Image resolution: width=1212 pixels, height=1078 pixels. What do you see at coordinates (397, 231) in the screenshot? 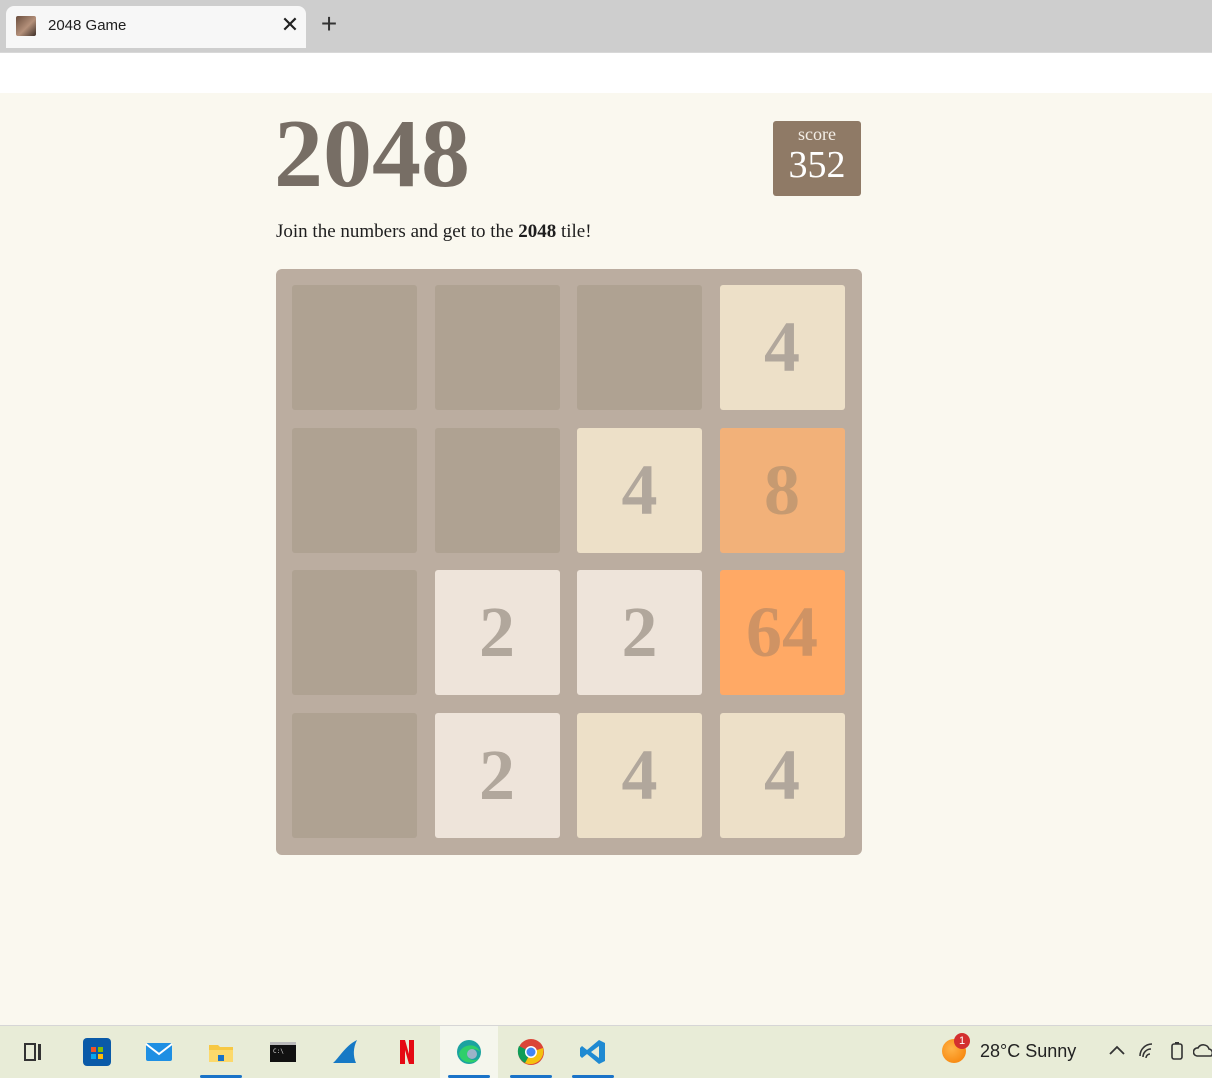
I see `intro-text-start: Join the numbers and get to the` at bounding box center [397, 231].